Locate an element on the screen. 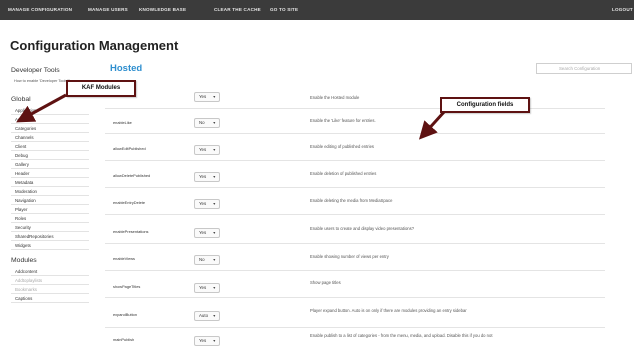 Image resolution: width=634 pixels, height=346 pixels. callout-kaf-modules: KAF Modules is located at coordinates (101, 88).